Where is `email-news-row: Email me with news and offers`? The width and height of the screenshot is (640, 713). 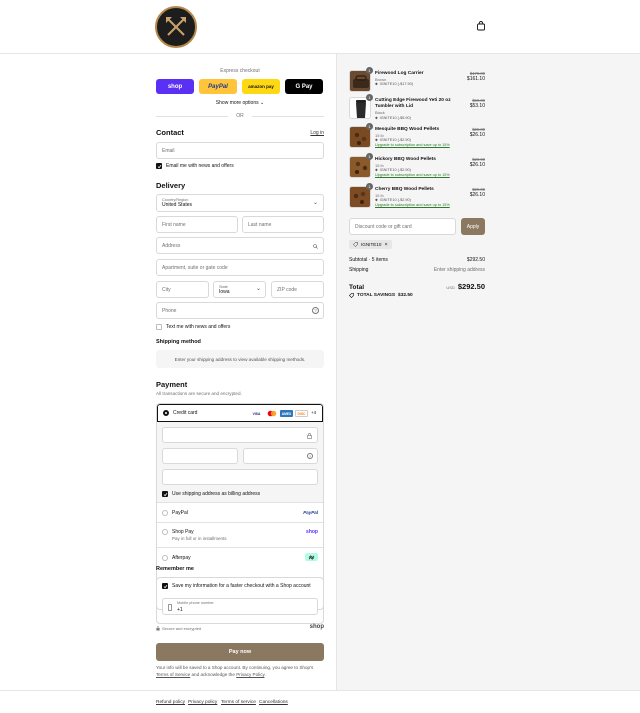 email-news-row: Email me with news and offers is located at coordinates (195, 166).